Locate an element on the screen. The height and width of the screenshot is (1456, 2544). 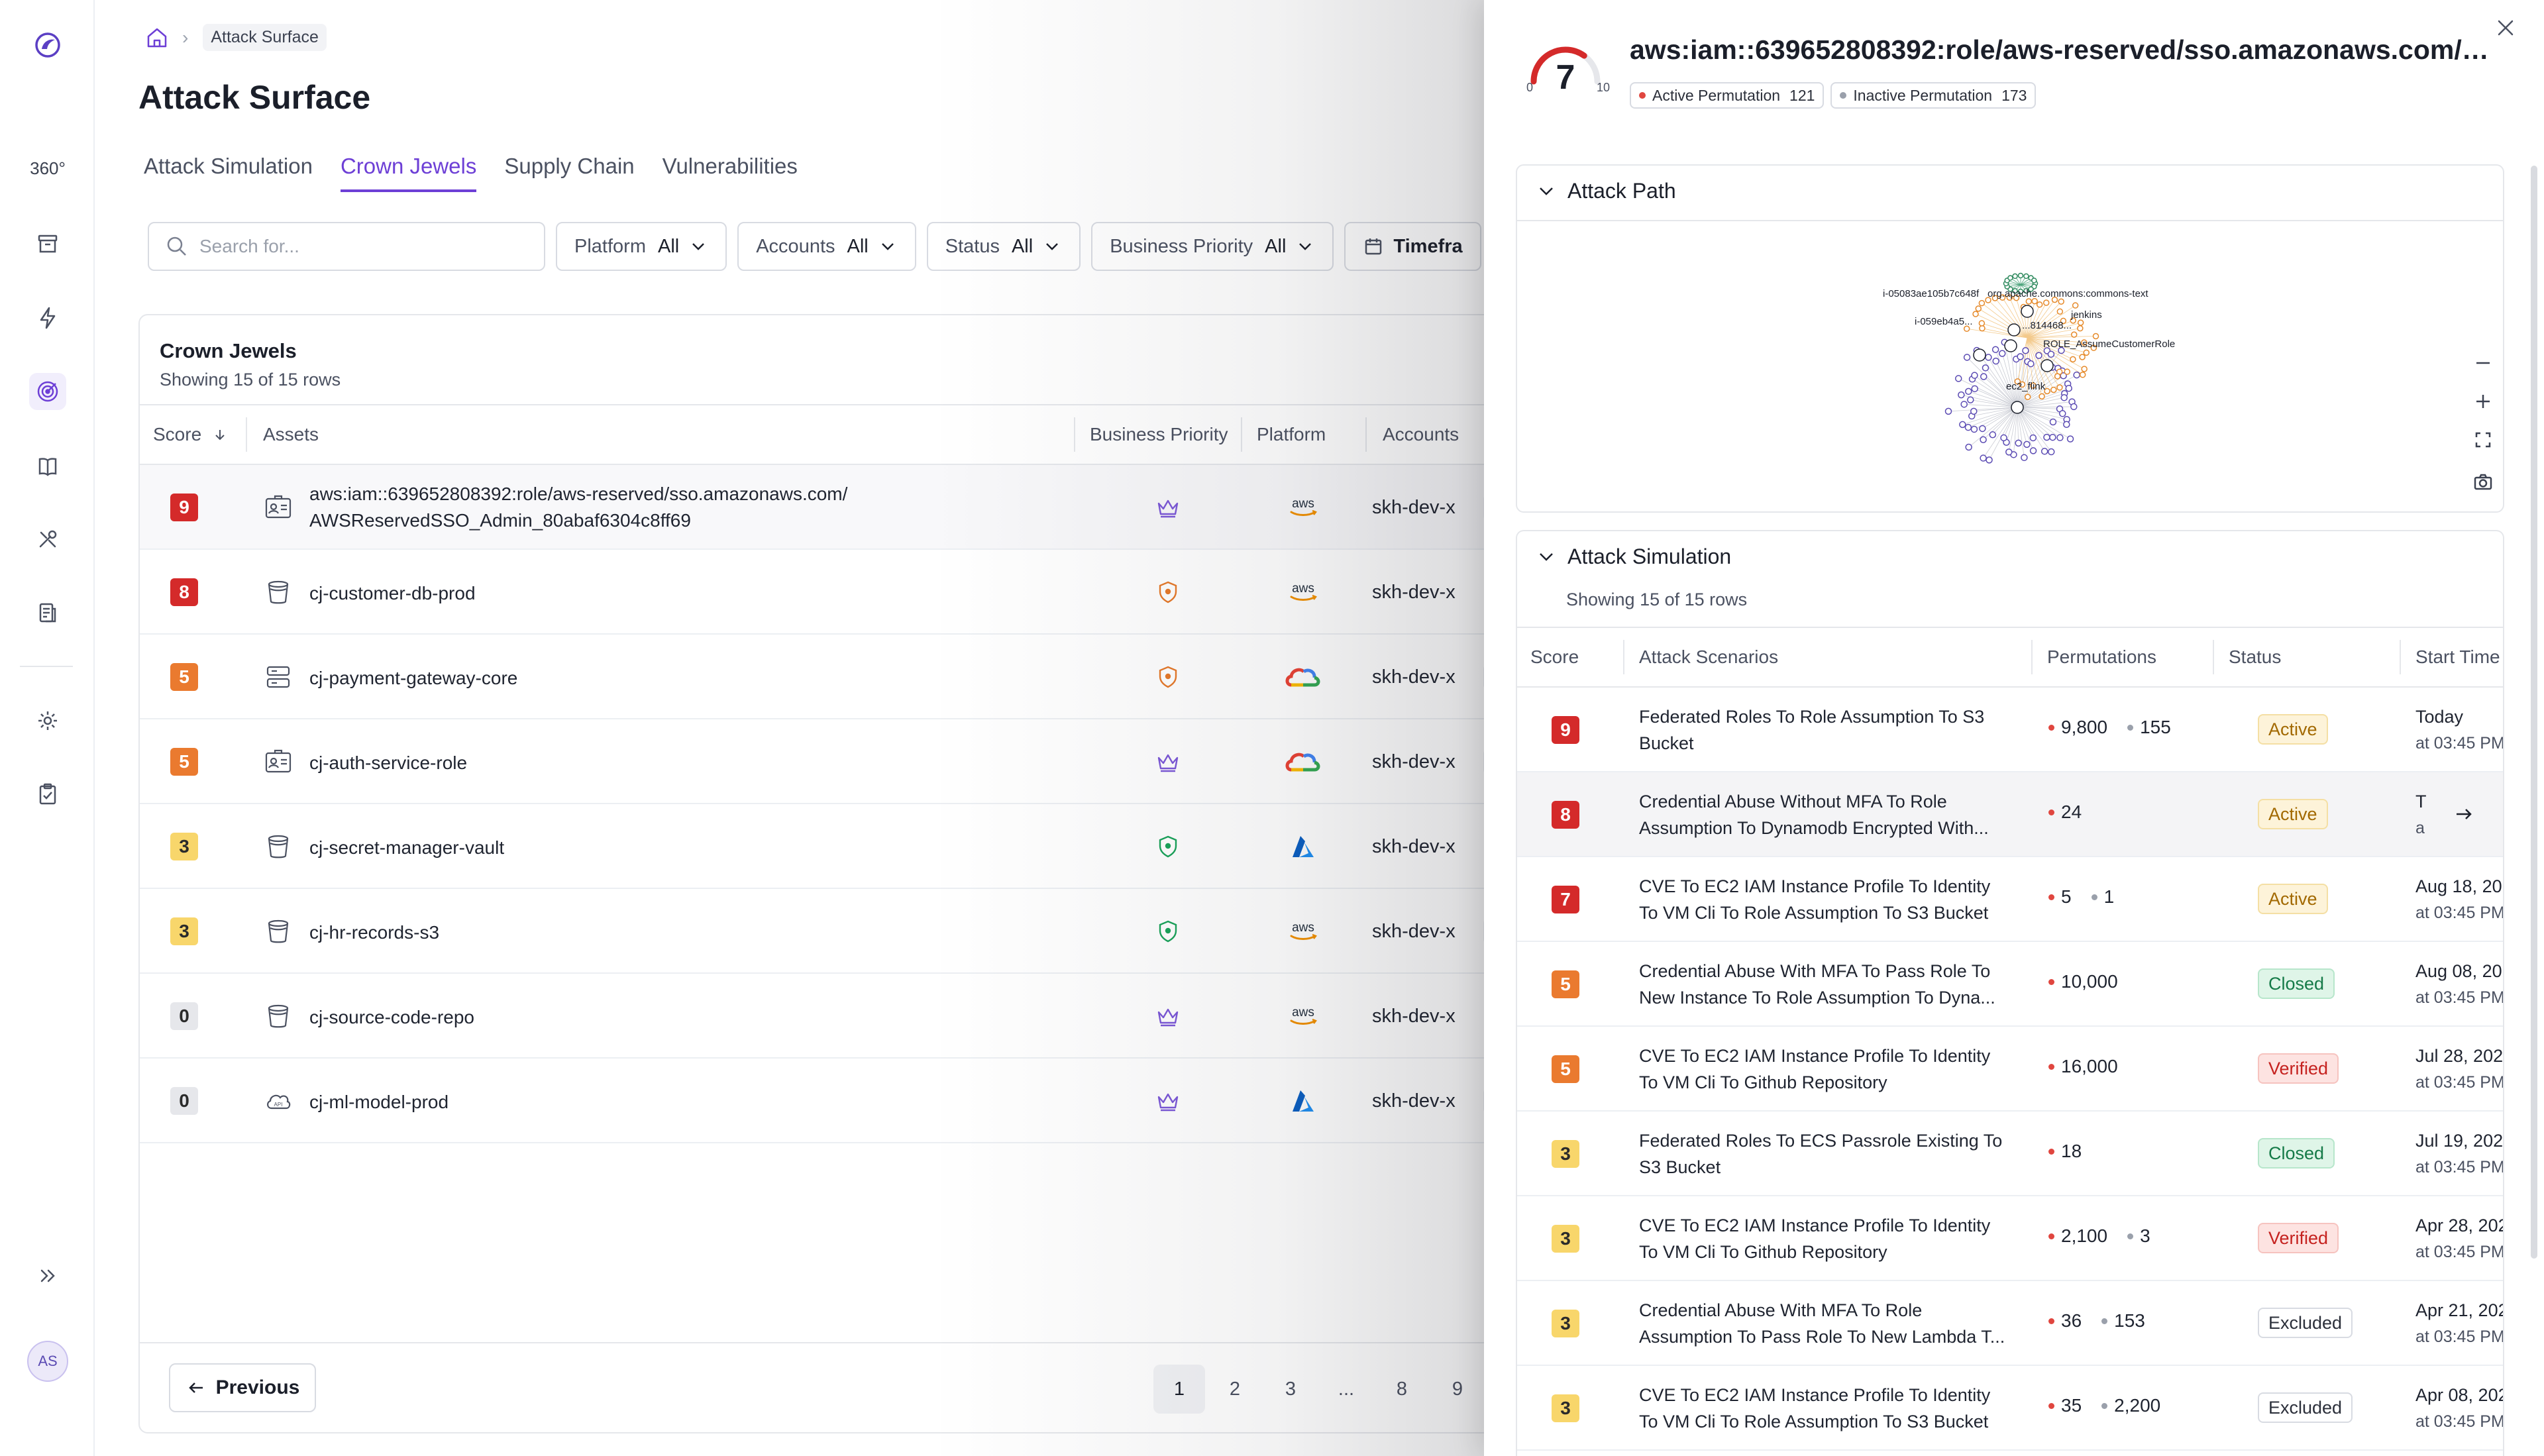
timeframe-filter: Timefra is located at coordinates (1412, 246).